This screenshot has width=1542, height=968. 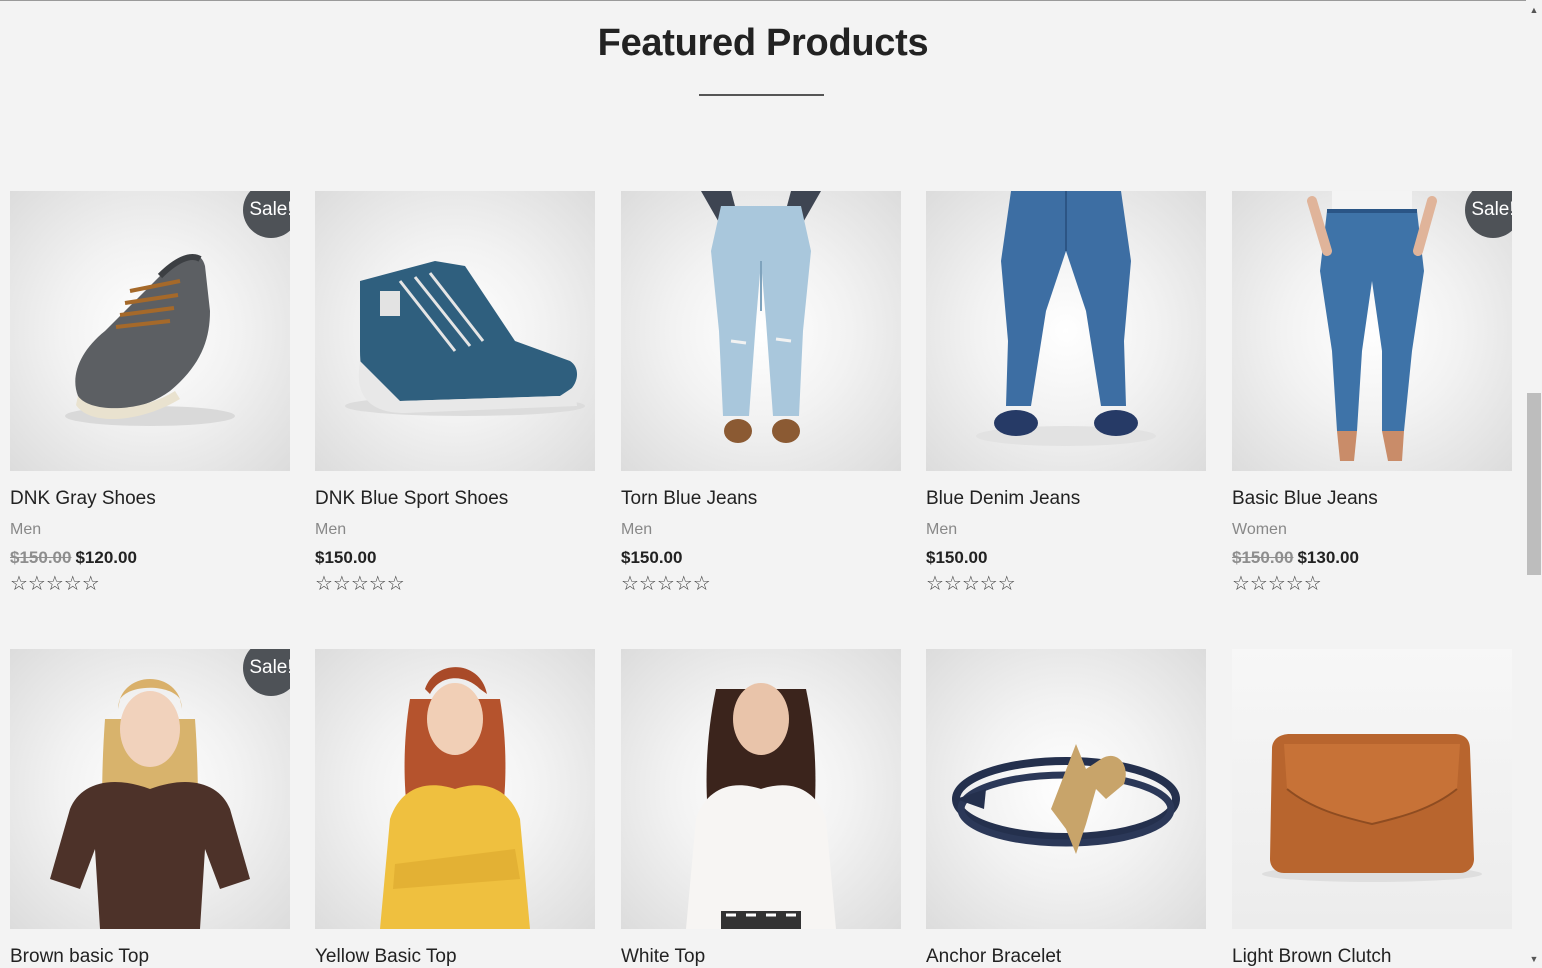 I want to click on denim-jeans-icon, so click(x=1066, y=318).